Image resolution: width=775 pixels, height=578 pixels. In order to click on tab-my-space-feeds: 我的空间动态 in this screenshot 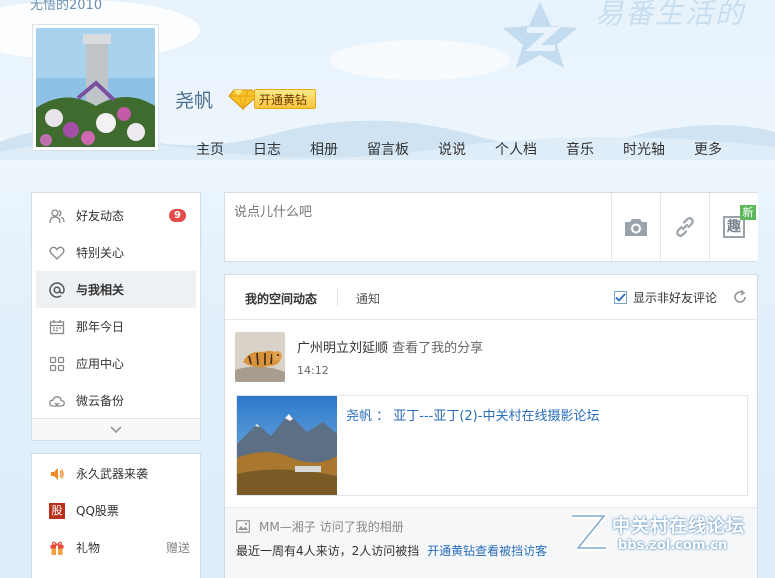, I will do `click(281, 298)`.